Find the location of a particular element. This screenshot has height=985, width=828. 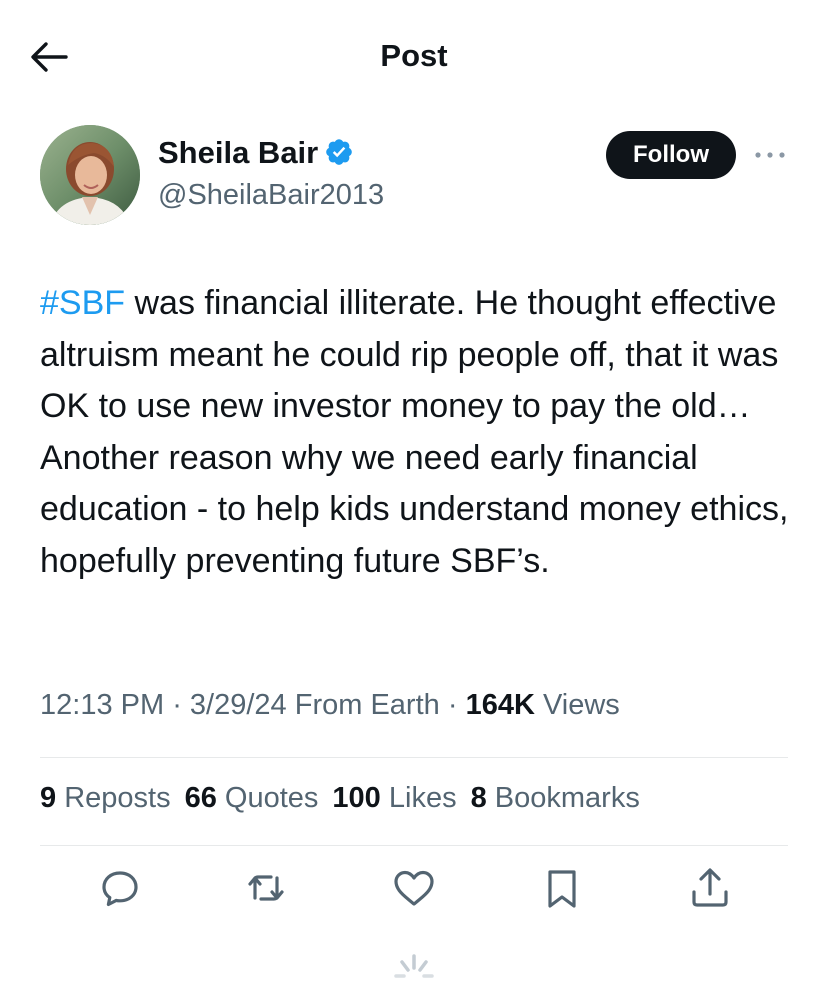

hashtag-link: #SBF is located at coordinates (82, 303).